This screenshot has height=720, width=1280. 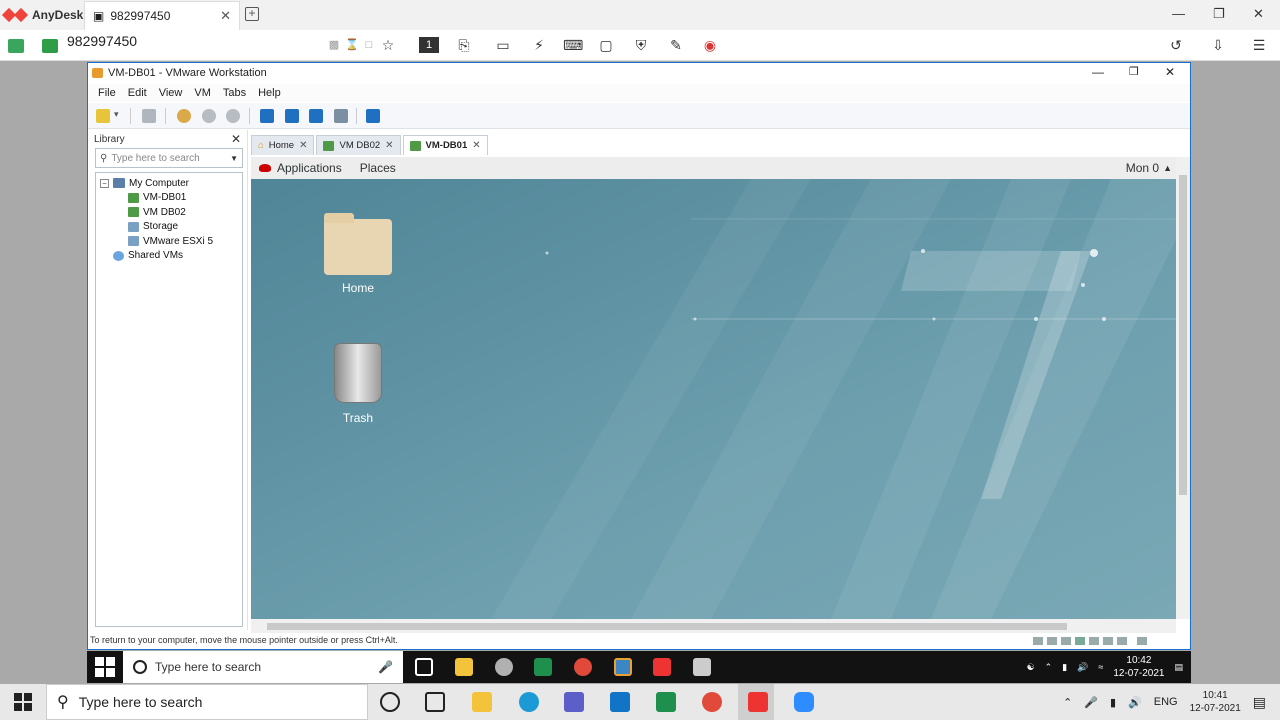 I want to click on show-library-icon, so click(x=267, y=116).